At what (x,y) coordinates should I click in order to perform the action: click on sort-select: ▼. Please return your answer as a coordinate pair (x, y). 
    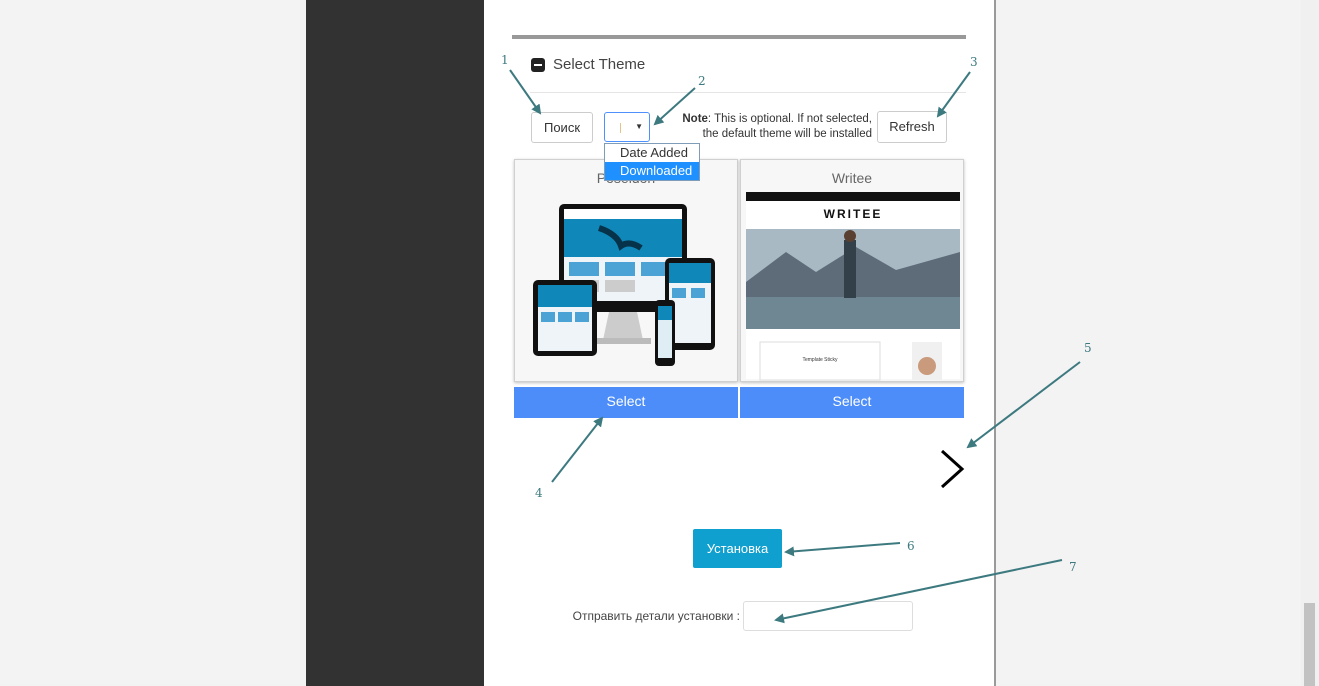
    Looking at the image, I should click on (627, 127).